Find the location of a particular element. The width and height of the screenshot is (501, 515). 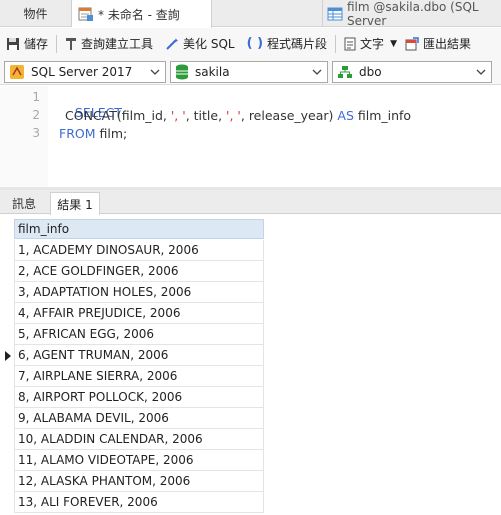

code-line-3: FROM film; is located at coordinates (93, 133).